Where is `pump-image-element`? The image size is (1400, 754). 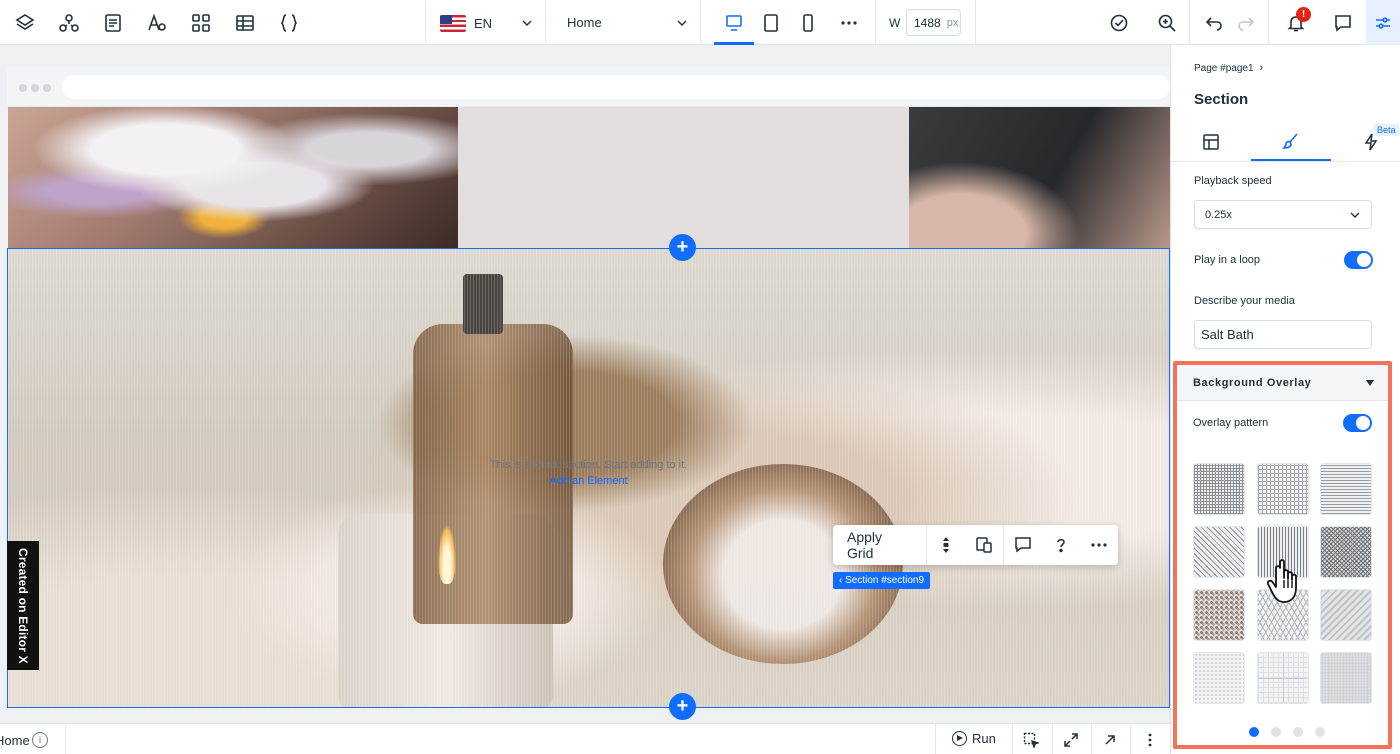
pump-image-element is located at coordinates (483, 304).